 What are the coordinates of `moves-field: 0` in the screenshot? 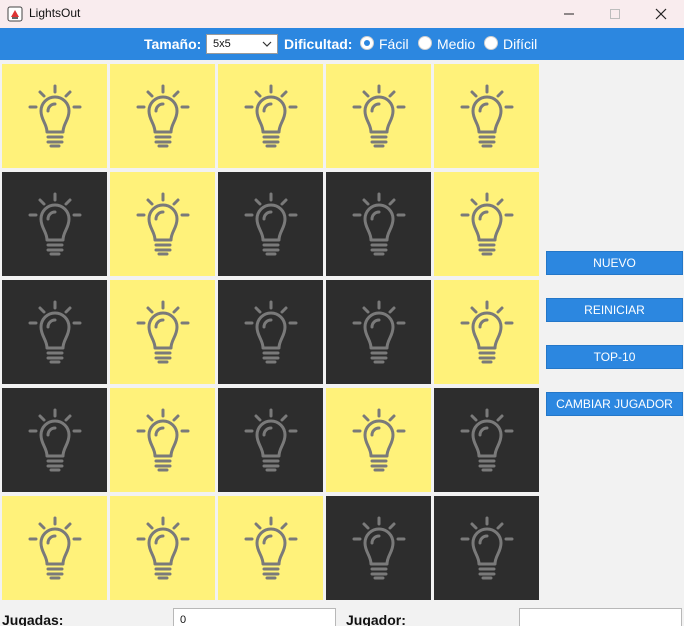 It's located at (254, 617).